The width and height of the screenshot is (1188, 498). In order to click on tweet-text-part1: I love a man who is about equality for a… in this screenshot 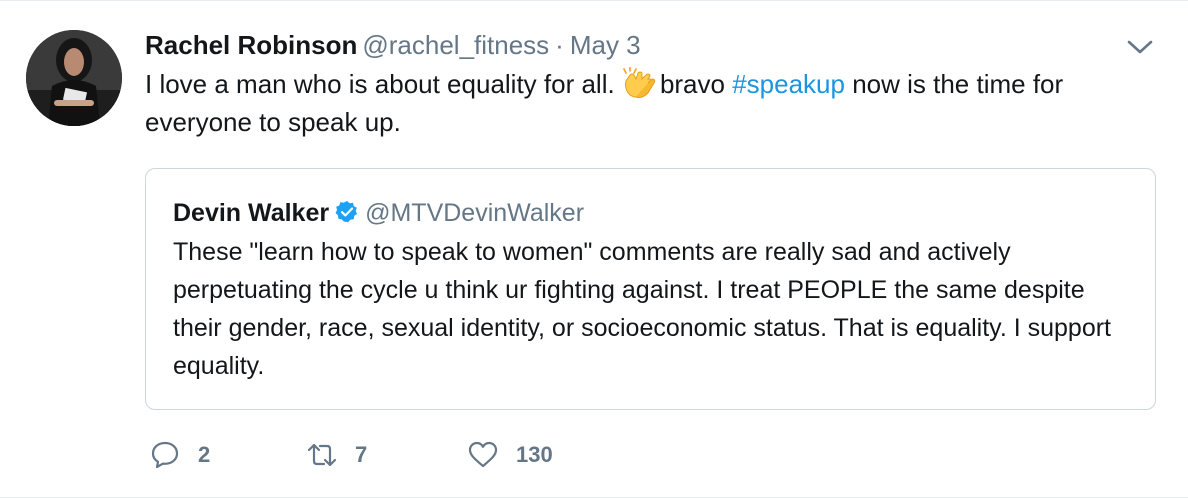, I will do `click(383, 84)`.